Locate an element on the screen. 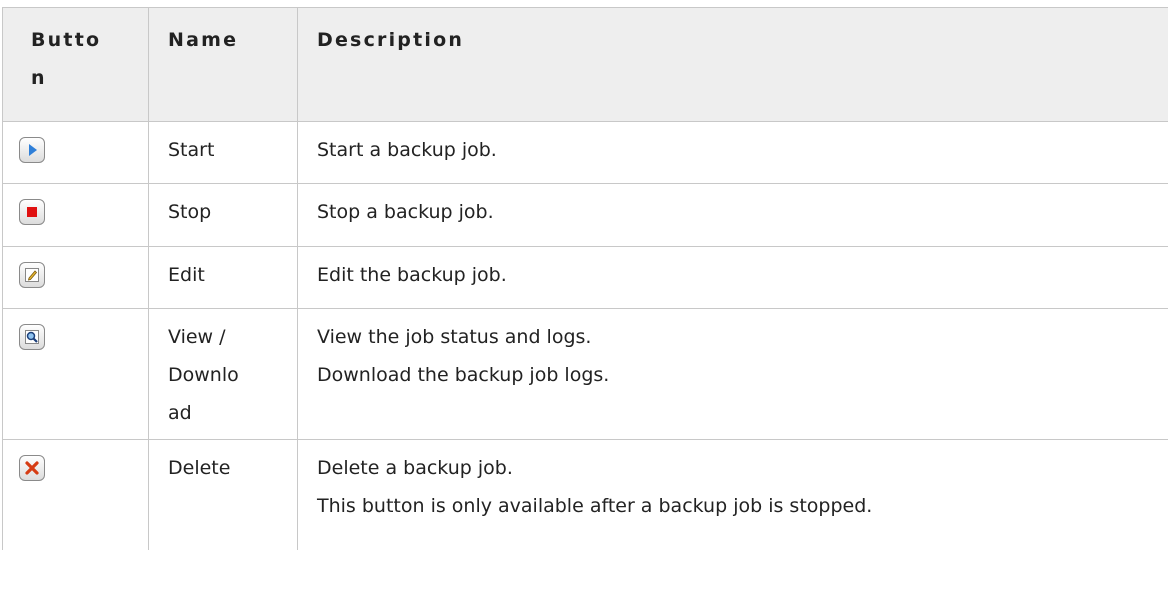 The height and width of the screenshot is (615, 1168). name-text: Edit is located at coordinates (186, 275).